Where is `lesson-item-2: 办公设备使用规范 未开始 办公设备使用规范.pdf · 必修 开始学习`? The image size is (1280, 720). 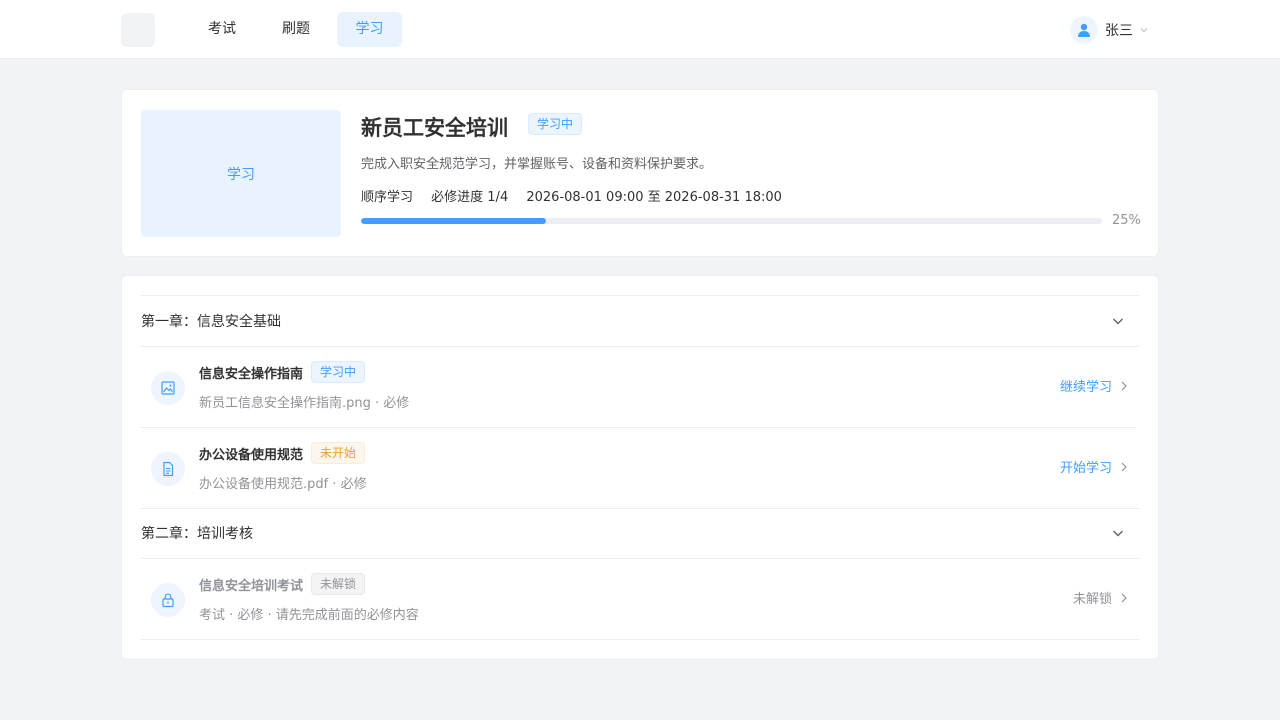 lesson-item-2: 办公设备使用规范 未开始 办公设备使用规范.pdf · 必修 开始学习 is located at coordinates (640, 468).